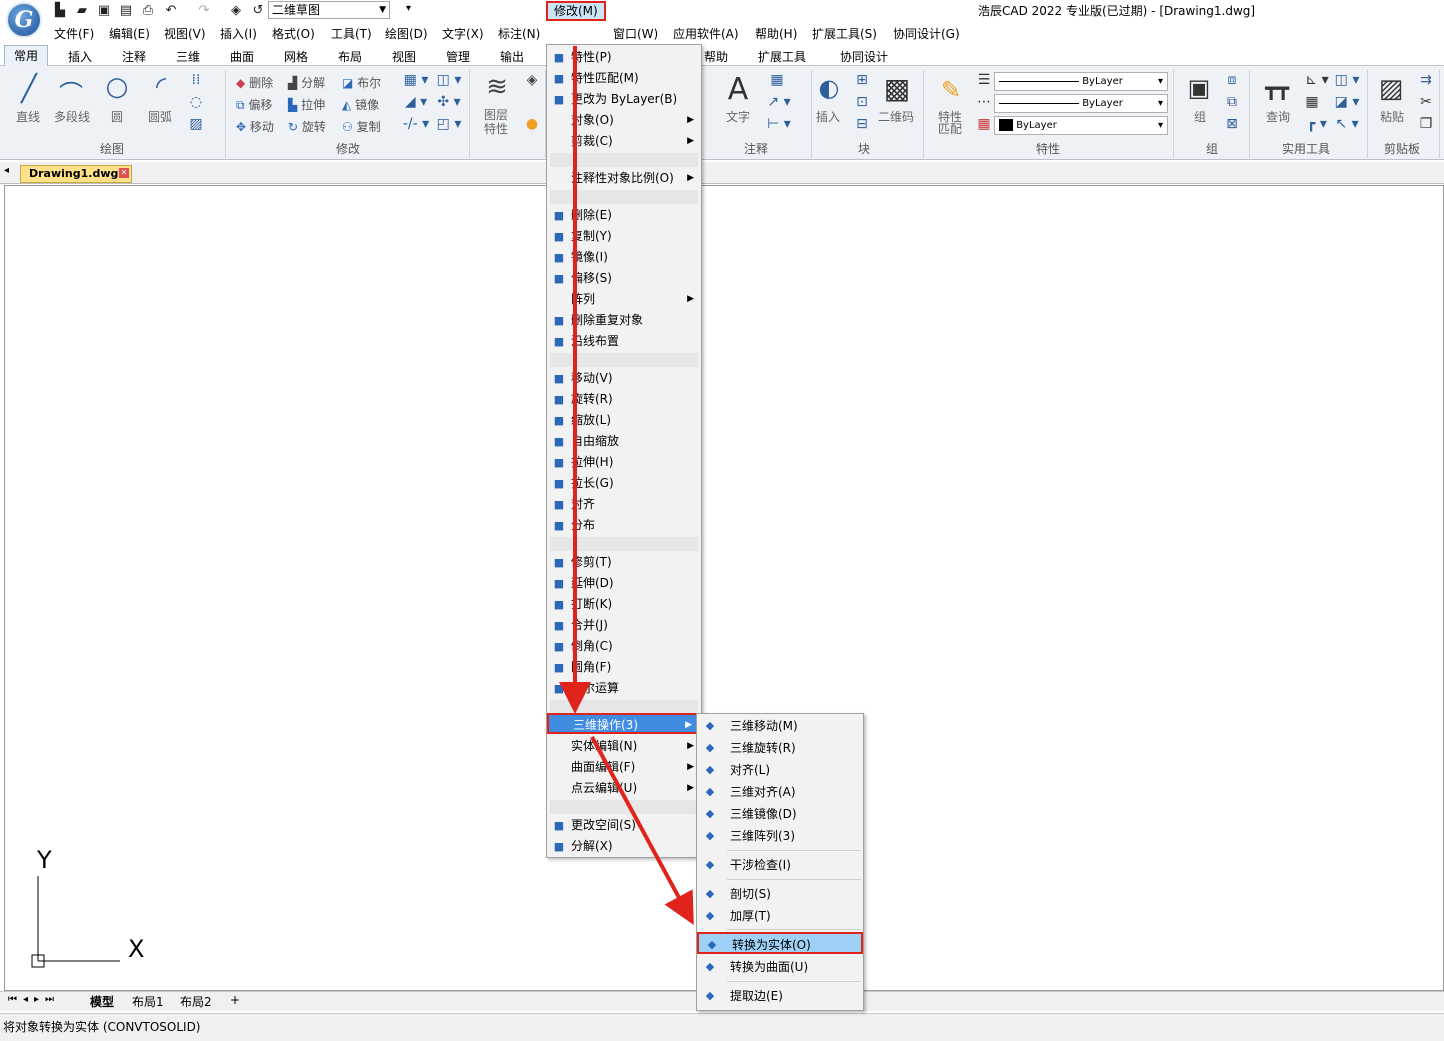 The image size is (1444, 1041). I want to click on paste-label: 粘贴, so click(1392, 116).